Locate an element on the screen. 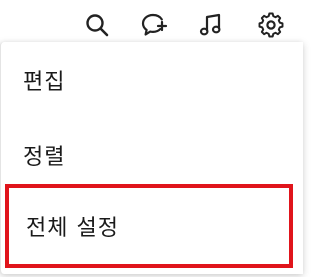 The width and height of the screenshot is (320, 277). search-icon is located at coordinates (97, 25).